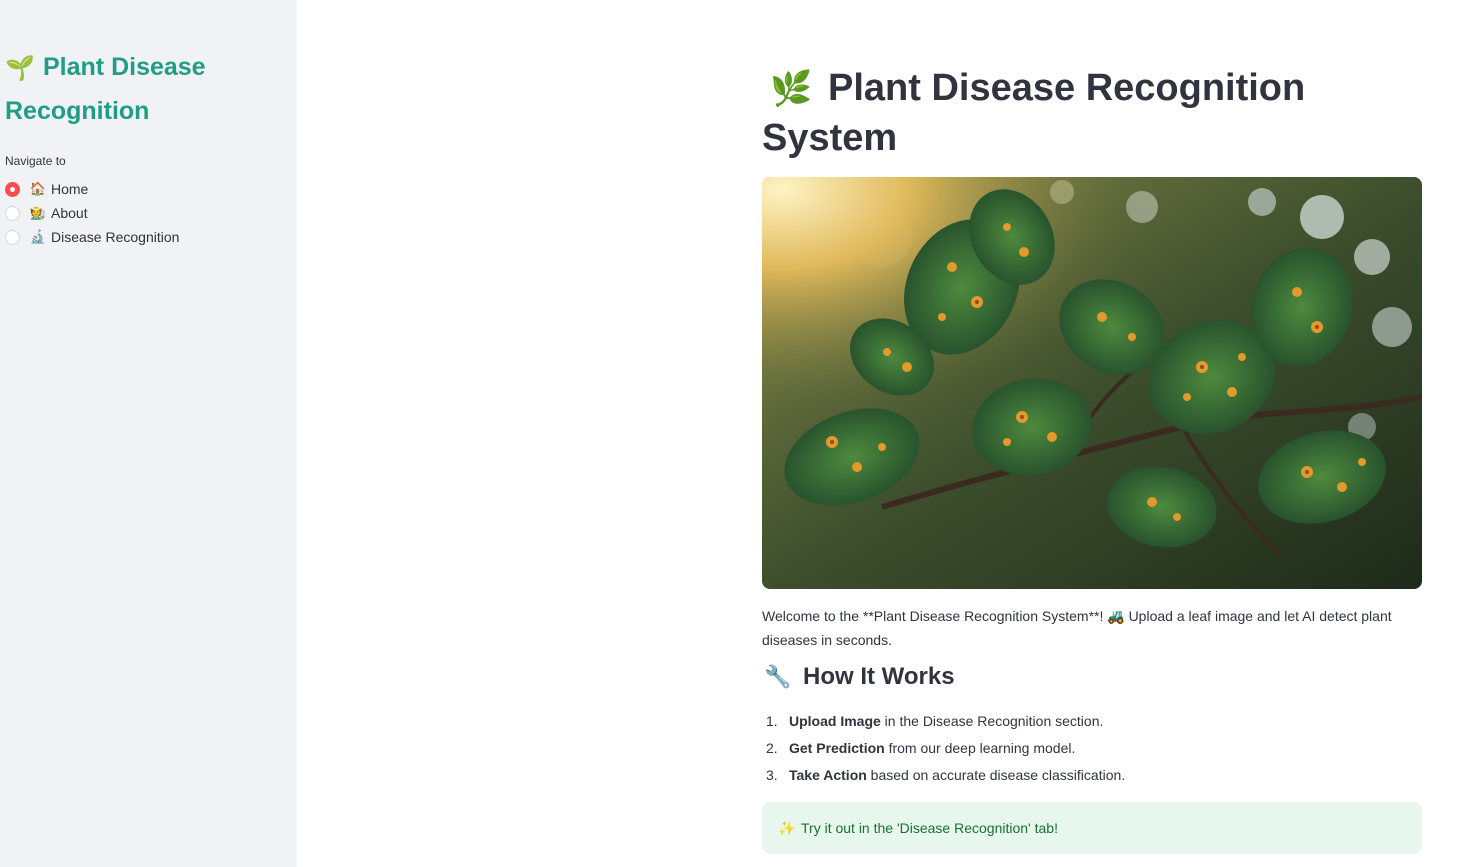  I want to click on nav-item-home: 🏠 Home, so click(92, 189).